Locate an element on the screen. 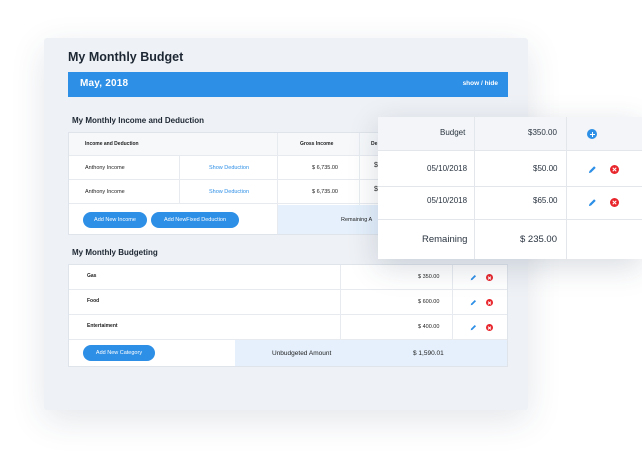 The height and width of the screenshot is (460, 642). category-name: Food is located at coordinates (93, 301).